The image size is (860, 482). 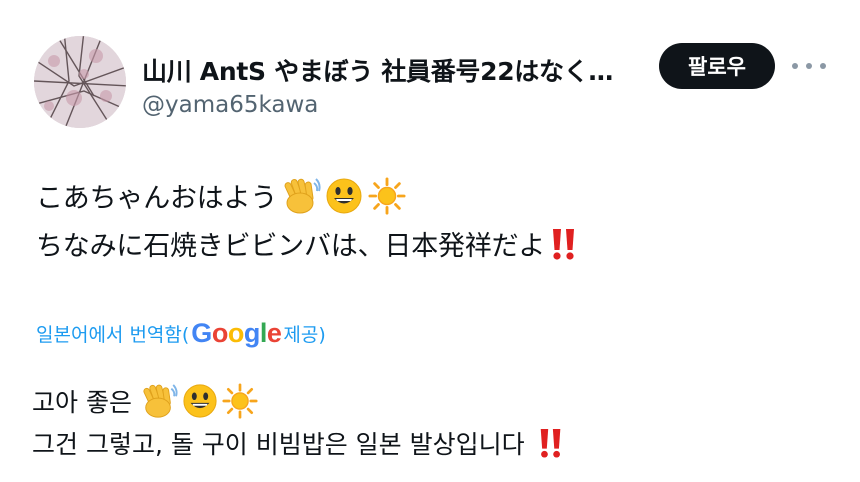 What do you see at coordinates (717, 66) in the screenshot?
I see `follow-button: 팔로우` at bounding box center [717, 66].